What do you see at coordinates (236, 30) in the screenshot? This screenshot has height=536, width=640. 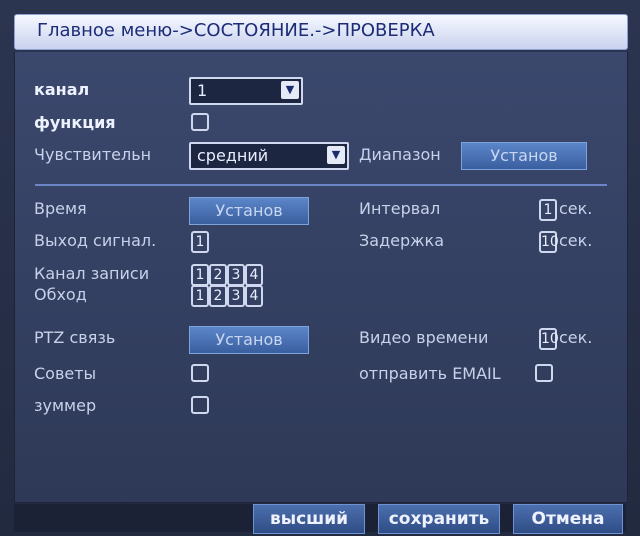 I see `breadcrumb: Главное меню->СОСТОЯНИЕ.->ПРОВЕРКА` at bounding box center [236, 30].